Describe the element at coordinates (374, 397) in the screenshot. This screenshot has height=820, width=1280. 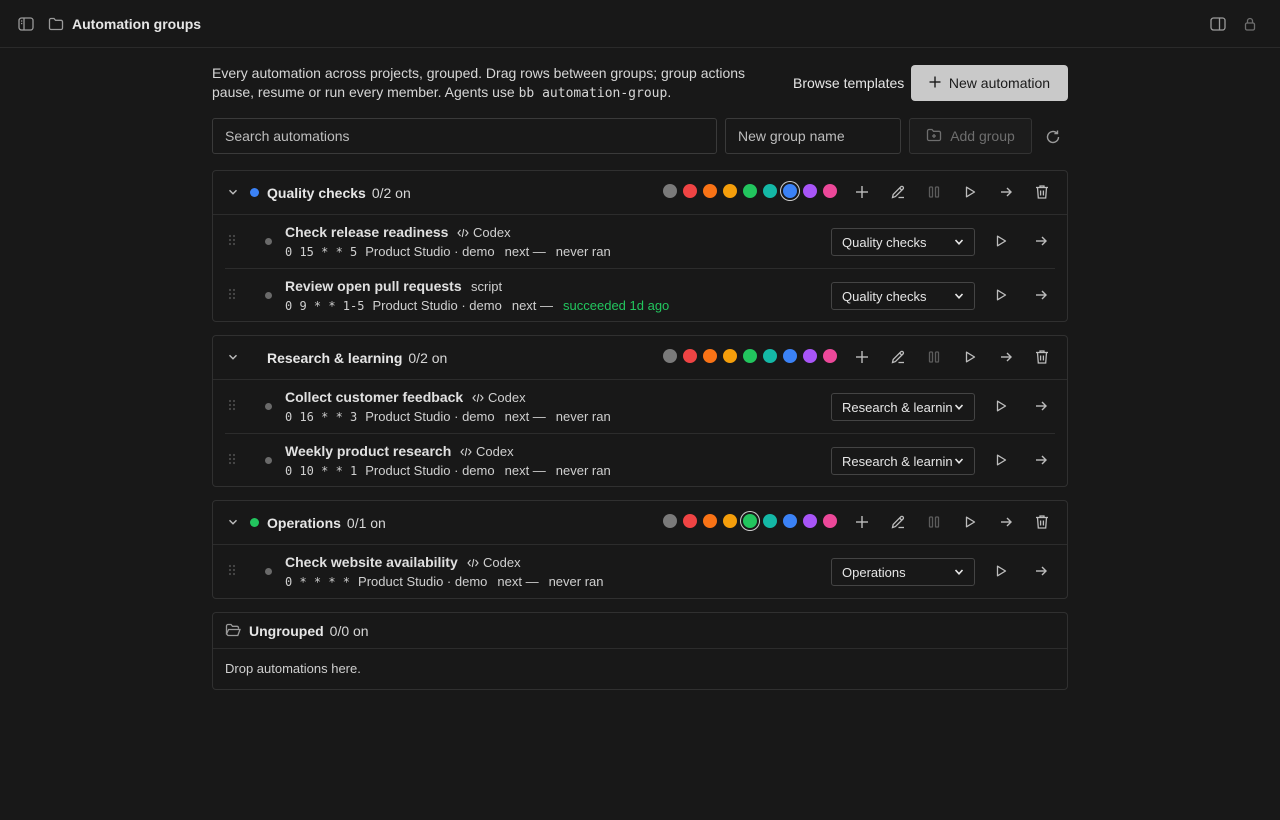
I see `automation-name: Collect customer feedback` at that location.